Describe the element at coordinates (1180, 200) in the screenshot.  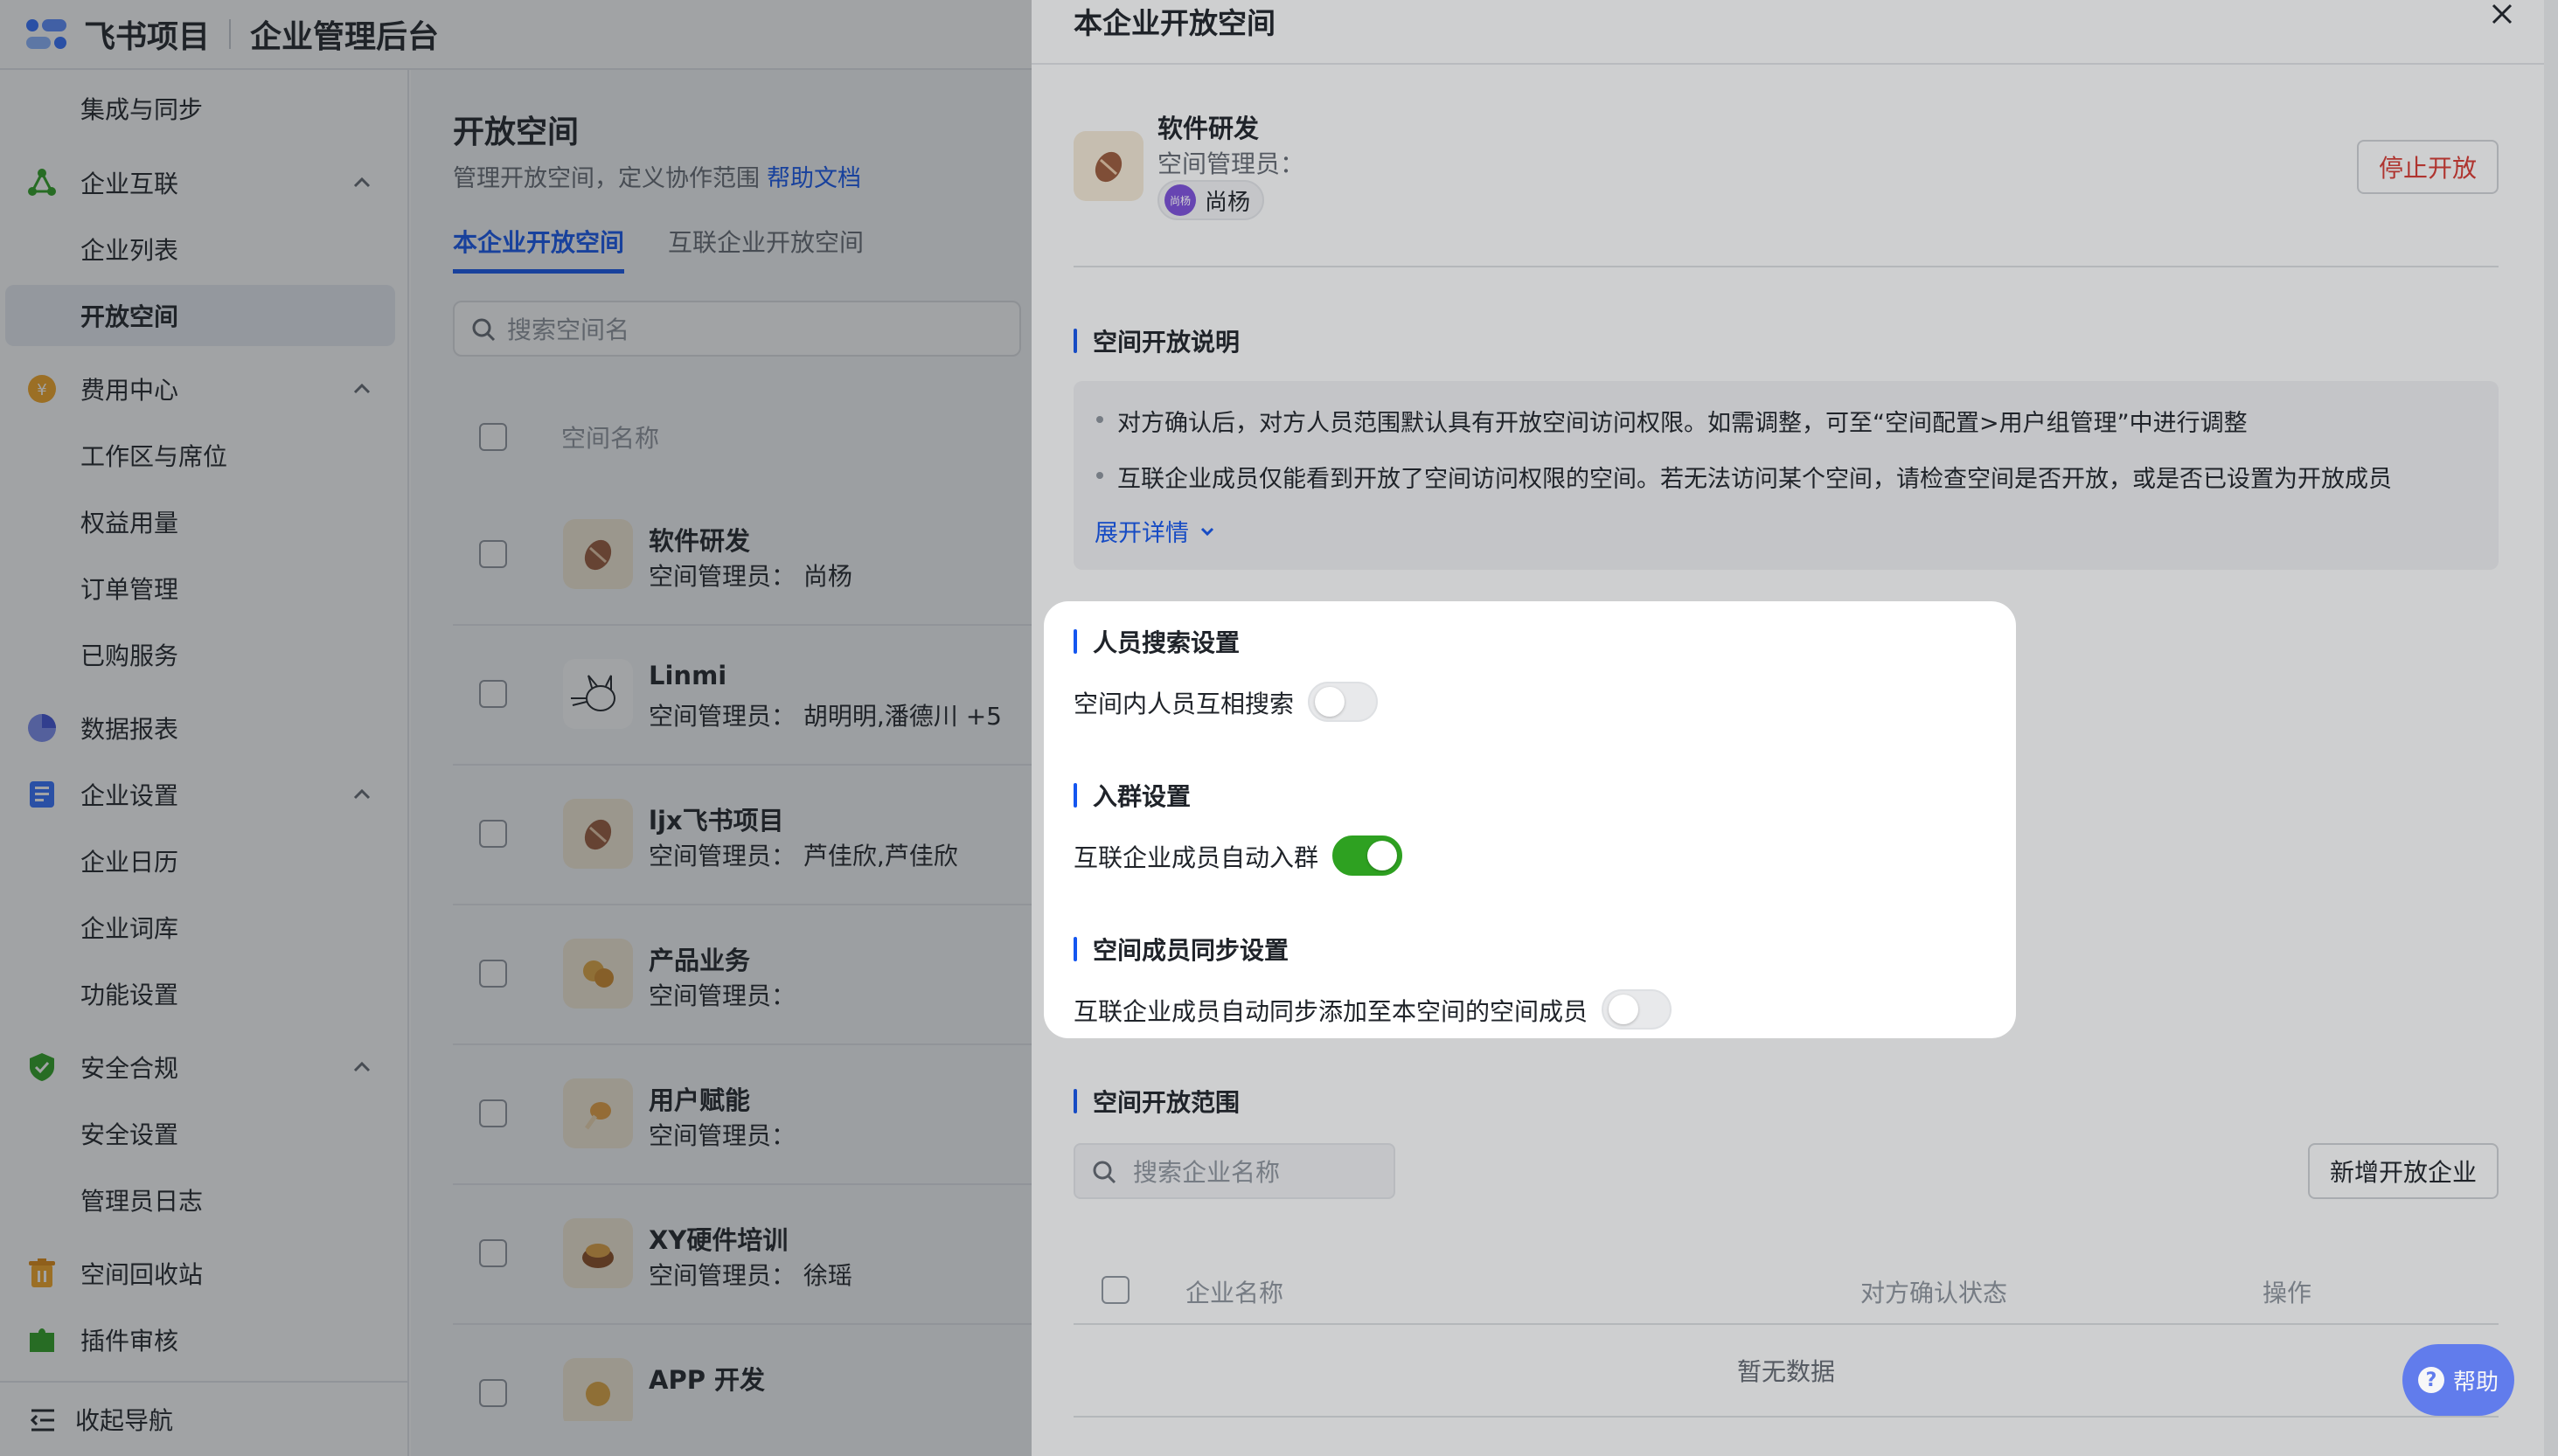
I see `avatar: 尚杨` at that location.